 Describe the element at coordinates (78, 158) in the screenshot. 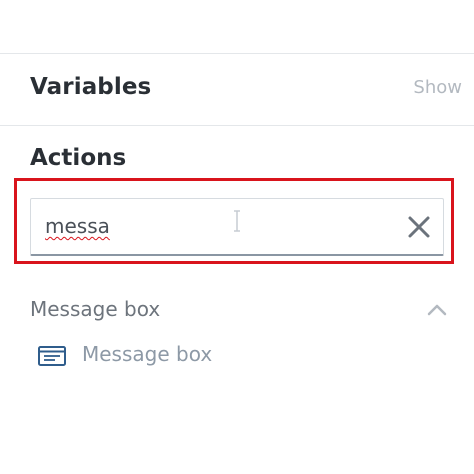

I see `actions-heading: Actions` at that location.